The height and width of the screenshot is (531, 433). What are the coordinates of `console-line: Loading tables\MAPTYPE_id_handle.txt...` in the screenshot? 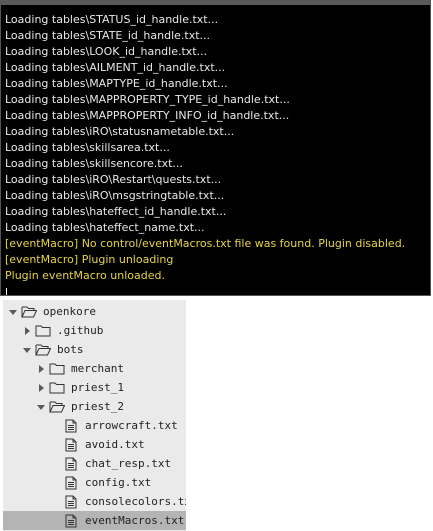 It's located at (116, 83).